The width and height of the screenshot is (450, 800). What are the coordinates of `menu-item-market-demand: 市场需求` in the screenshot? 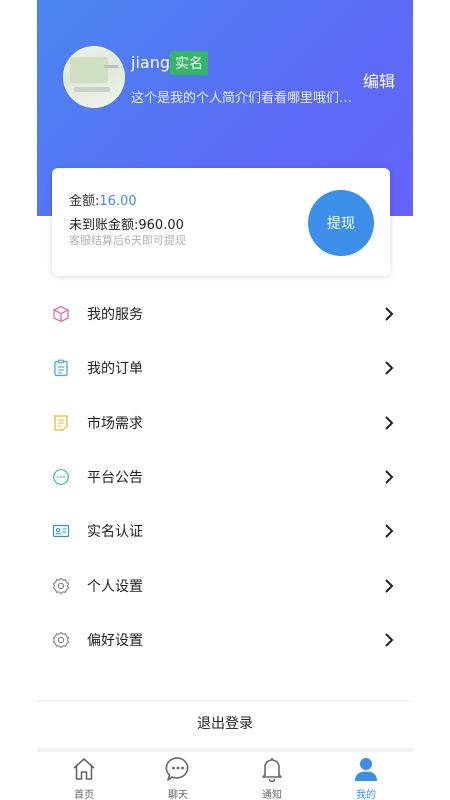 It's located at (225, 423).